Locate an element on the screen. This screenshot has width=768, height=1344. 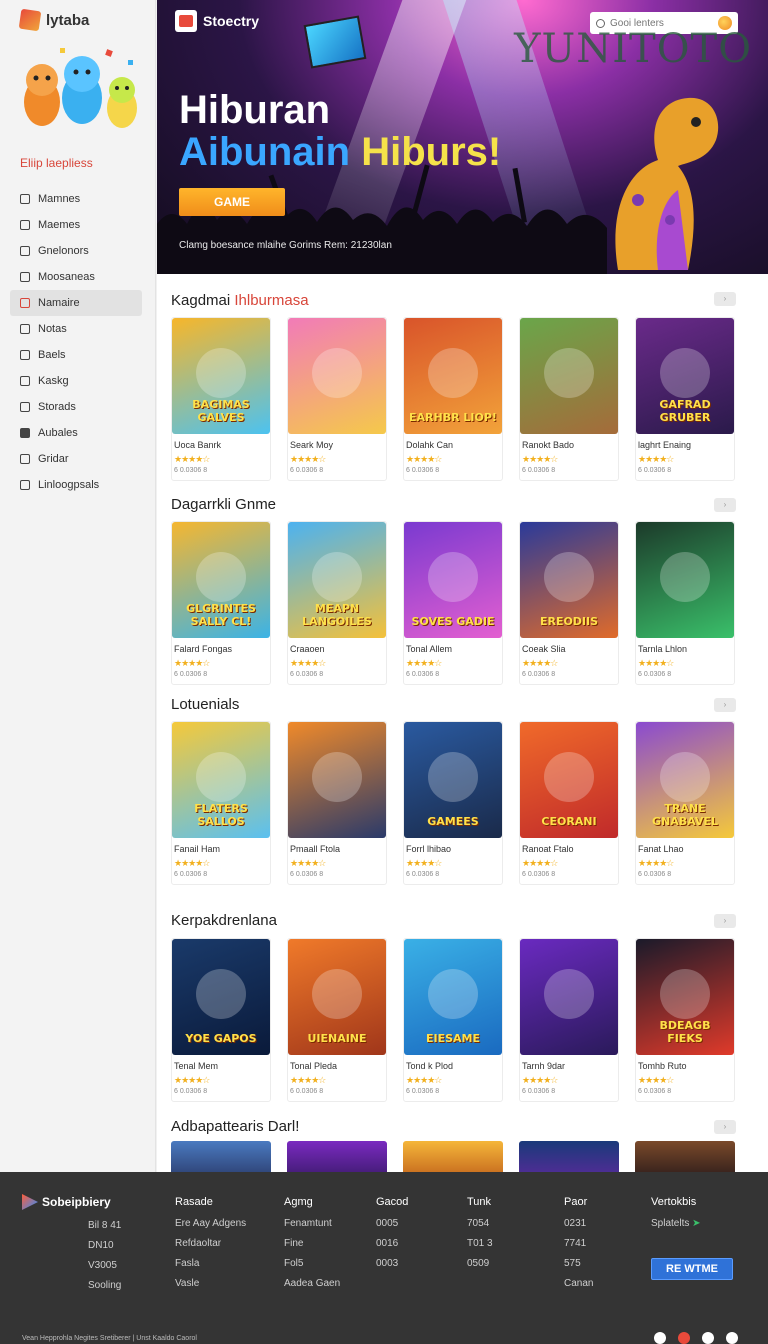
game-thumbnail: GAFRAD GRUBER is located at coordinates (685, 376).